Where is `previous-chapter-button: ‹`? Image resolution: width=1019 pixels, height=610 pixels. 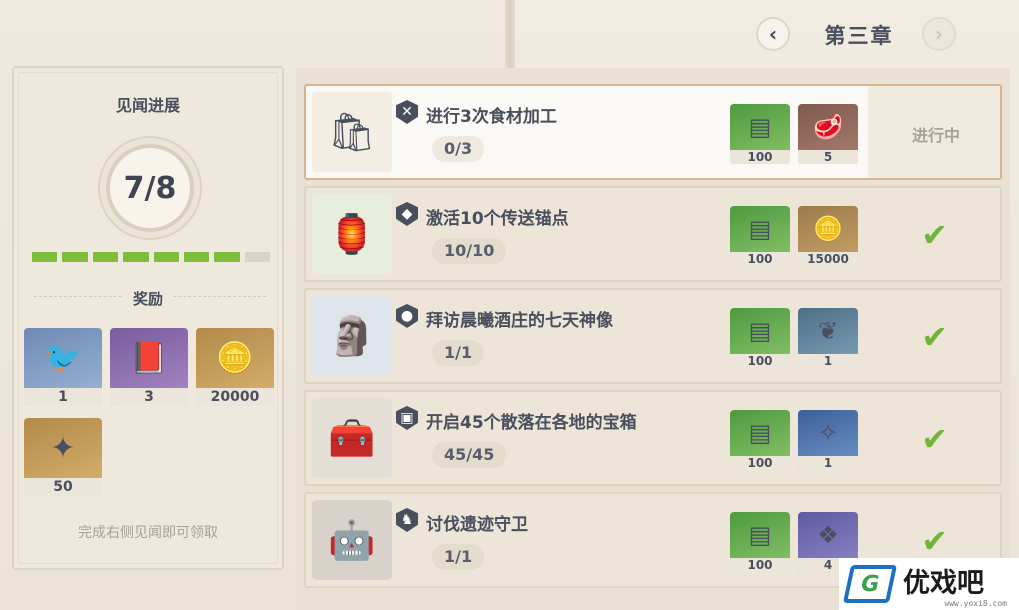
previous-chapter-button: ‹ is located at coordinates (773, 34).